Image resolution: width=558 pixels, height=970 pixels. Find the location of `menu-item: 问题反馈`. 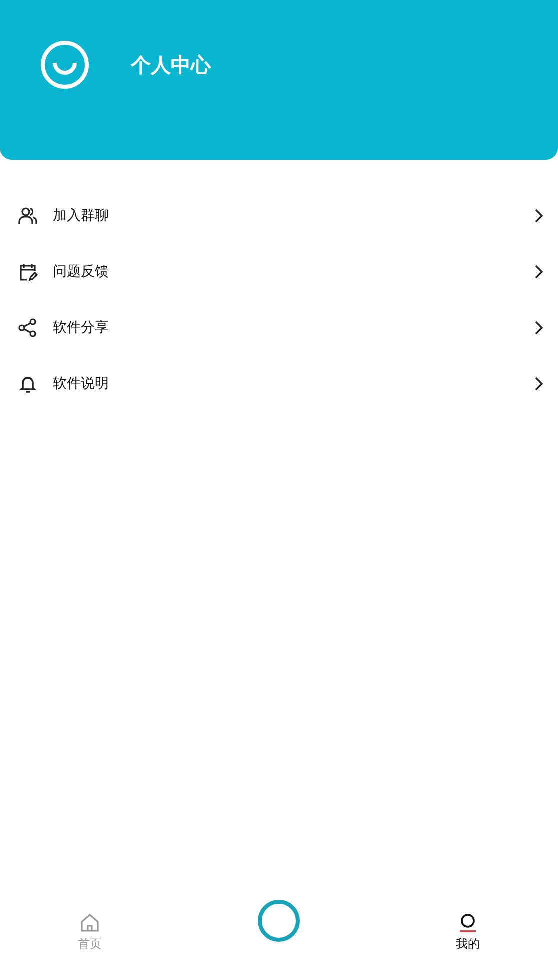

menu-item: 问题反馈 is located at coordinates (279, 272).